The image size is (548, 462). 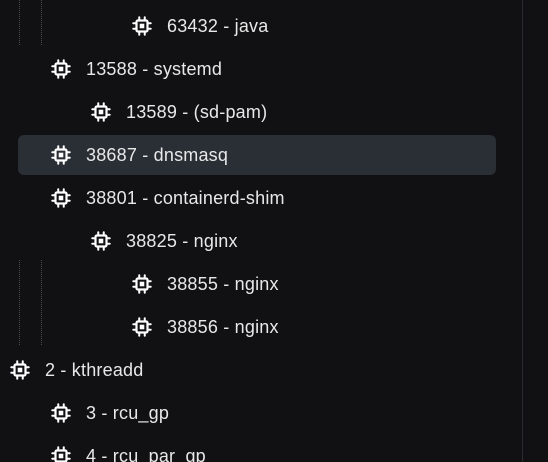 I want to click on tree-item: 63432 - java, so click(x=199, y=26).